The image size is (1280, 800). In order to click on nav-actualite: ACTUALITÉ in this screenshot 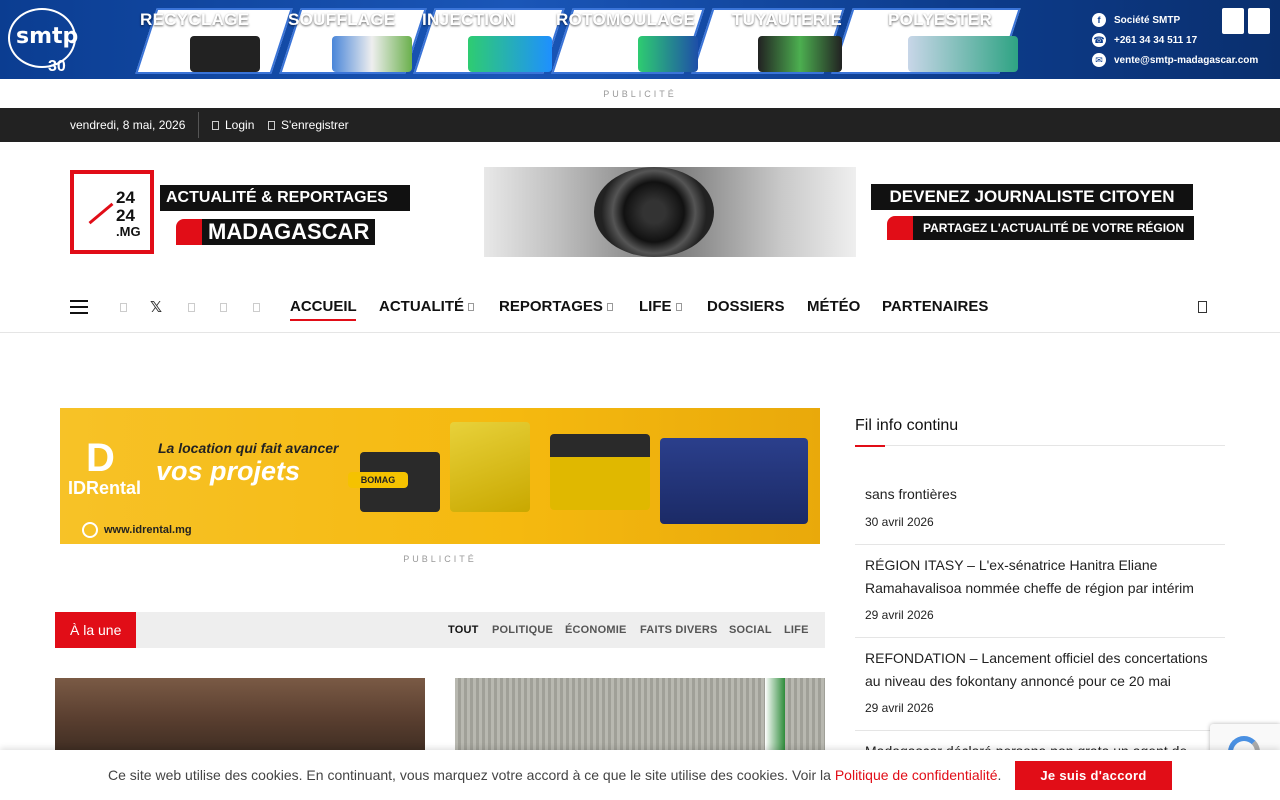, I will do `click(426, 306)`.